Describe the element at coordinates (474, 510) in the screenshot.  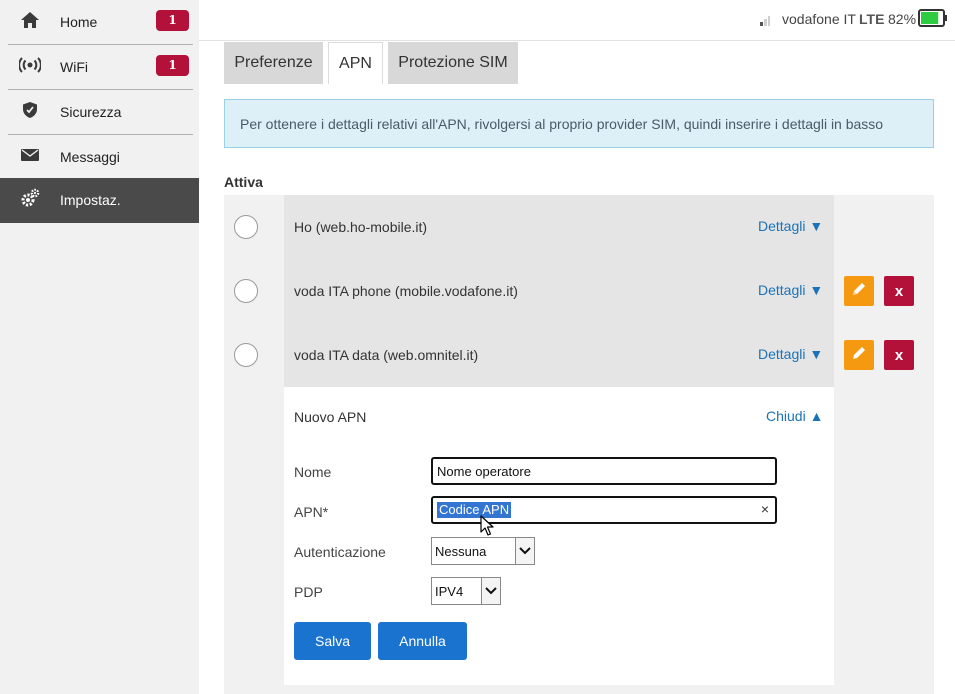
I see `apn-field-value: Codice APN` at that location.